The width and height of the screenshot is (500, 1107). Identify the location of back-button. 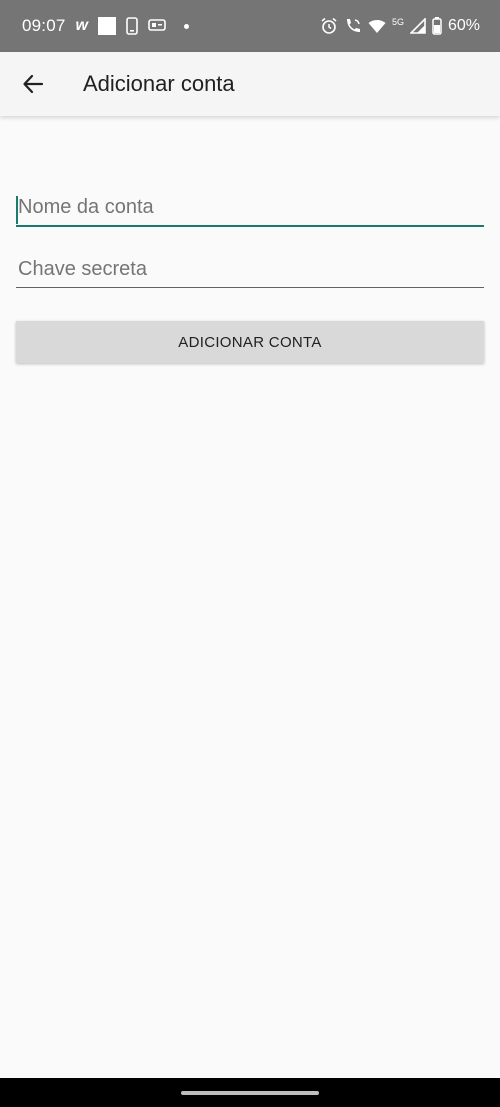
(33, 84).